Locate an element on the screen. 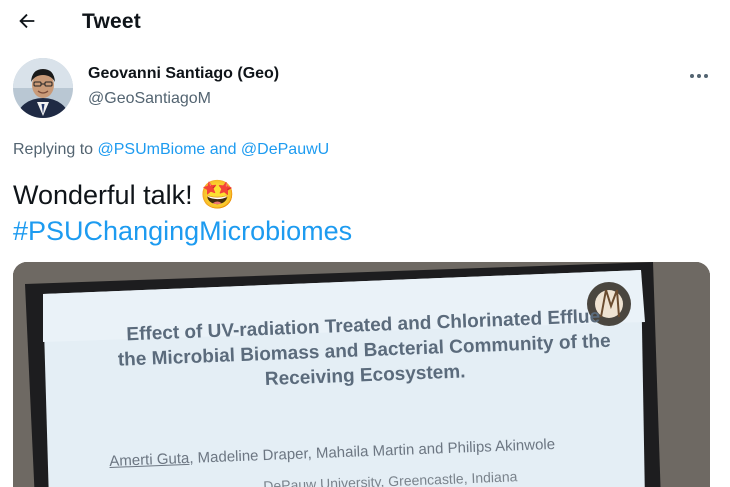 The image size is (730, 487). mention-link-depauwu: @DePauwU is located at coordinates (285, 149).